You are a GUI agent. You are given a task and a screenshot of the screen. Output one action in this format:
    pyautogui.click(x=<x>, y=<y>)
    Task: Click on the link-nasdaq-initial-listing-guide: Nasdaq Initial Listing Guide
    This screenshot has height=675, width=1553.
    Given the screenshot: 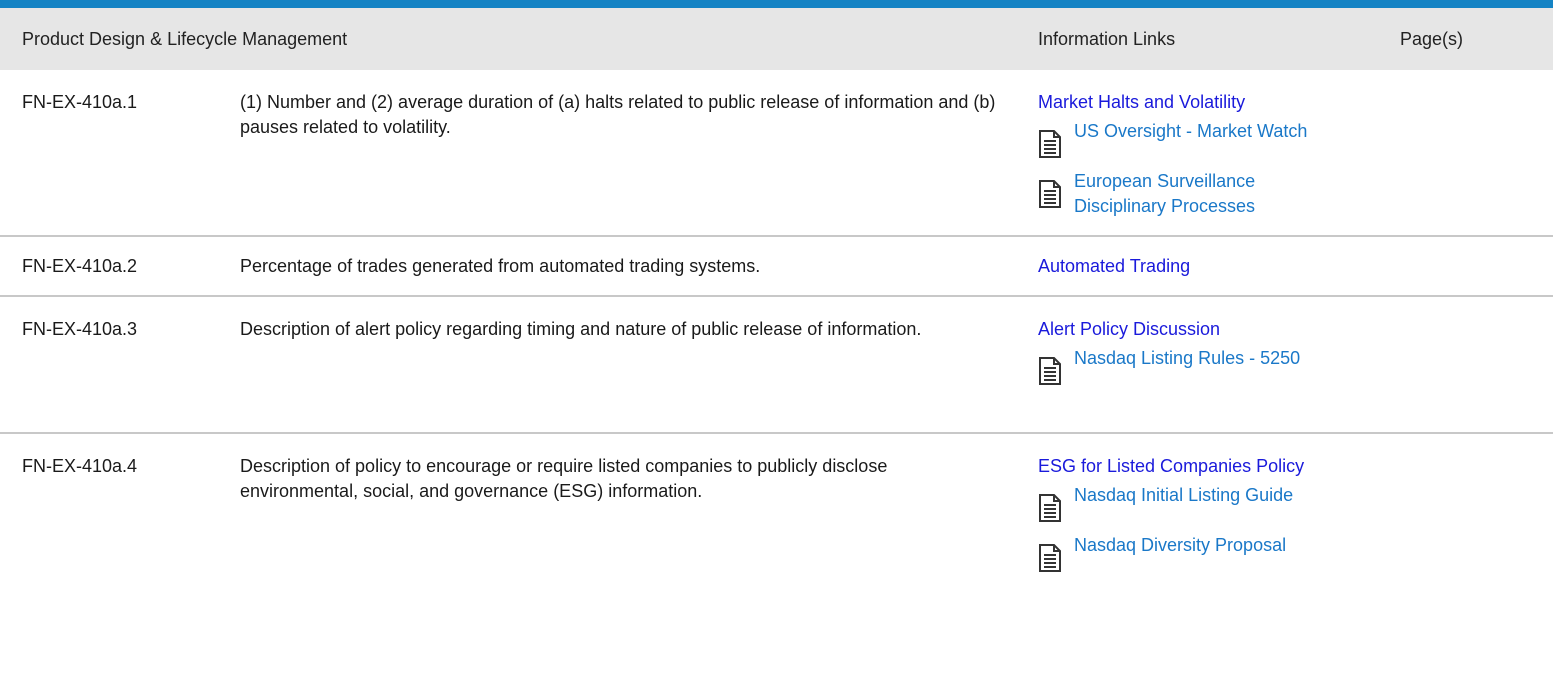 What is the action you would take?
    pyautogui.click(x=1194, y=495)
    